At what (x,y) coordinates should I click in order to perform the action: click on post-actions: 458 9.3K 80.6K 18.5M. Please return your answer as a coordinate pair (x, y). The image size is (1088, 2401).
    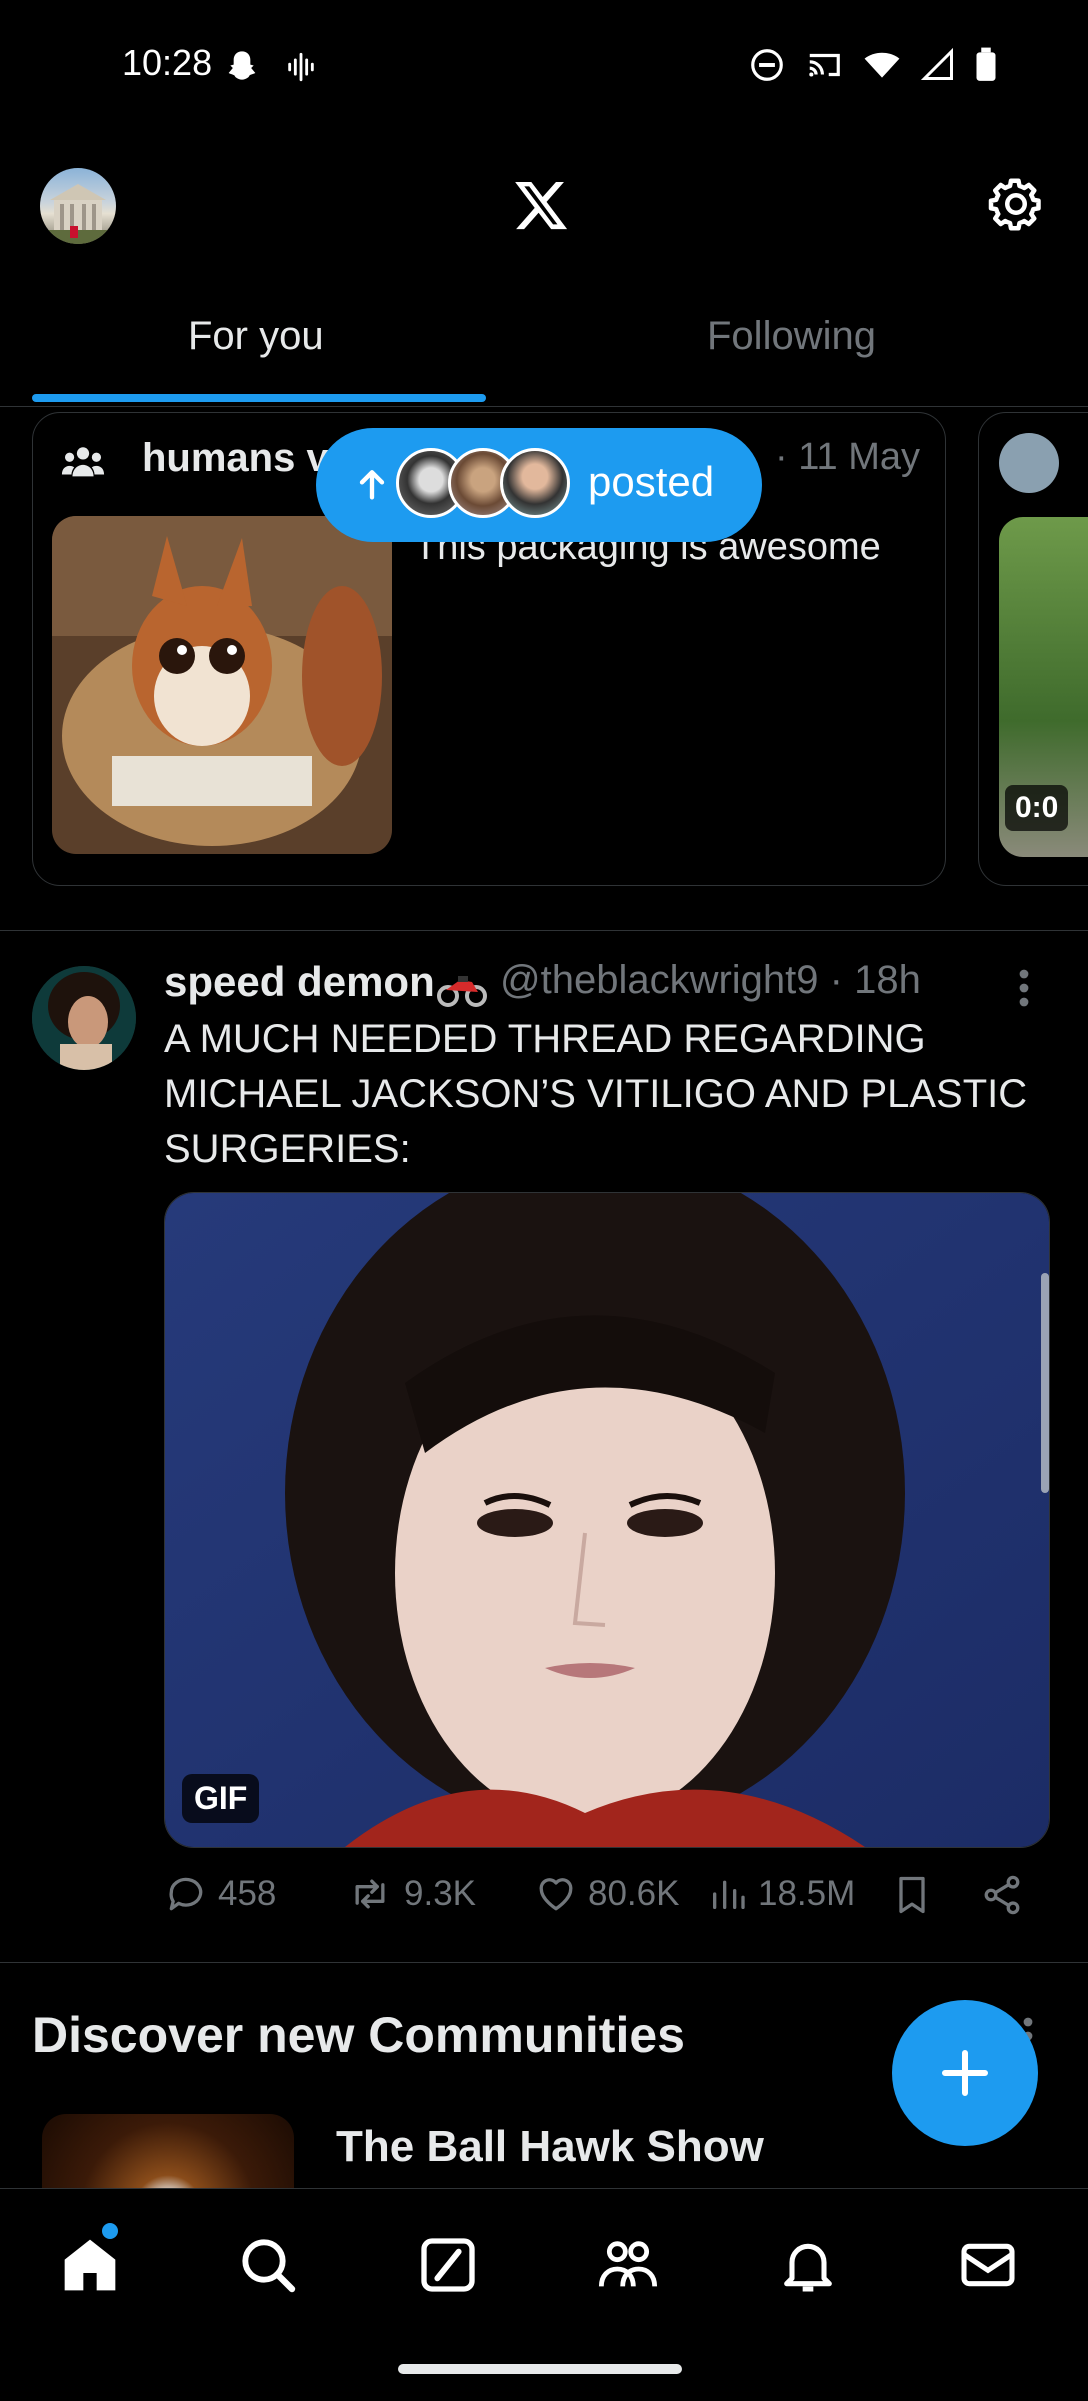
    Looking at the image, I should click on (606, 1900).